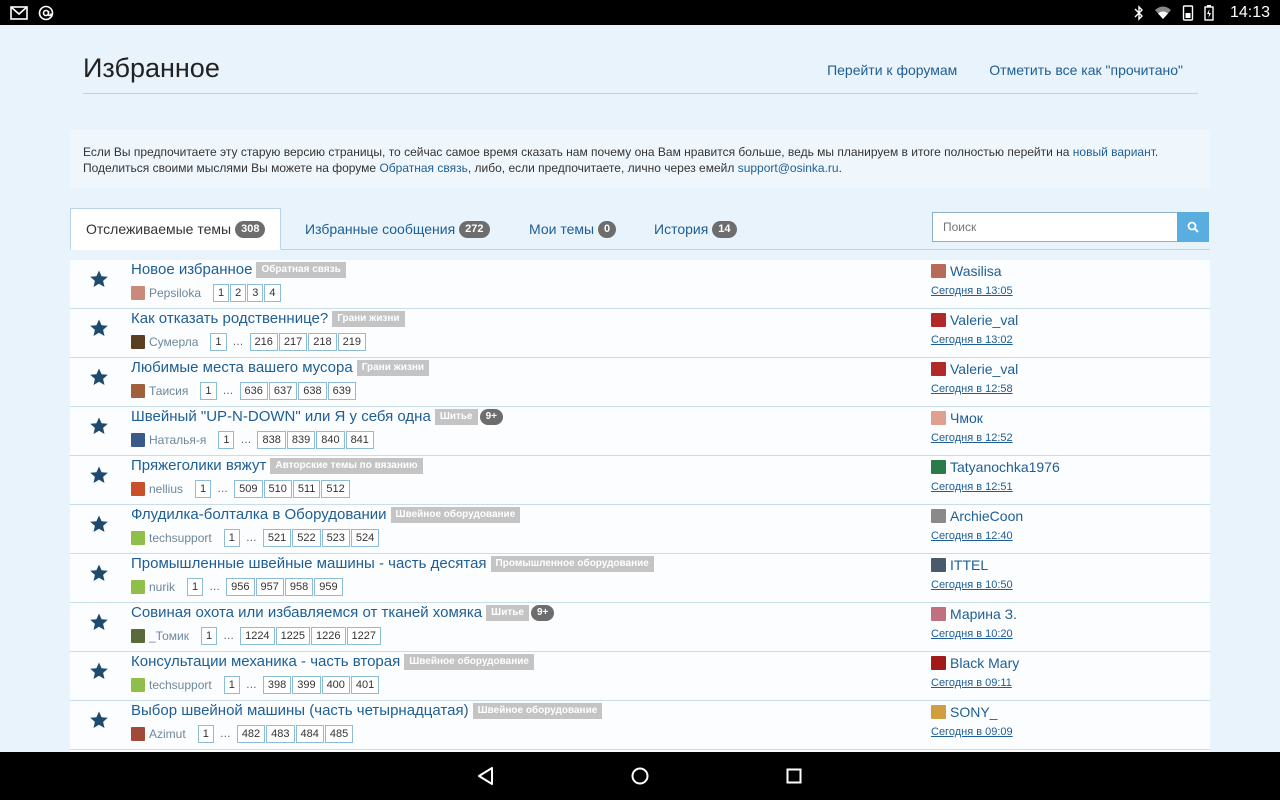 The width and height of the screenshot is (1280, 800). Describe the element at coordinates (269, 587) in the screenshot. I see `page-link: 957` at that location.